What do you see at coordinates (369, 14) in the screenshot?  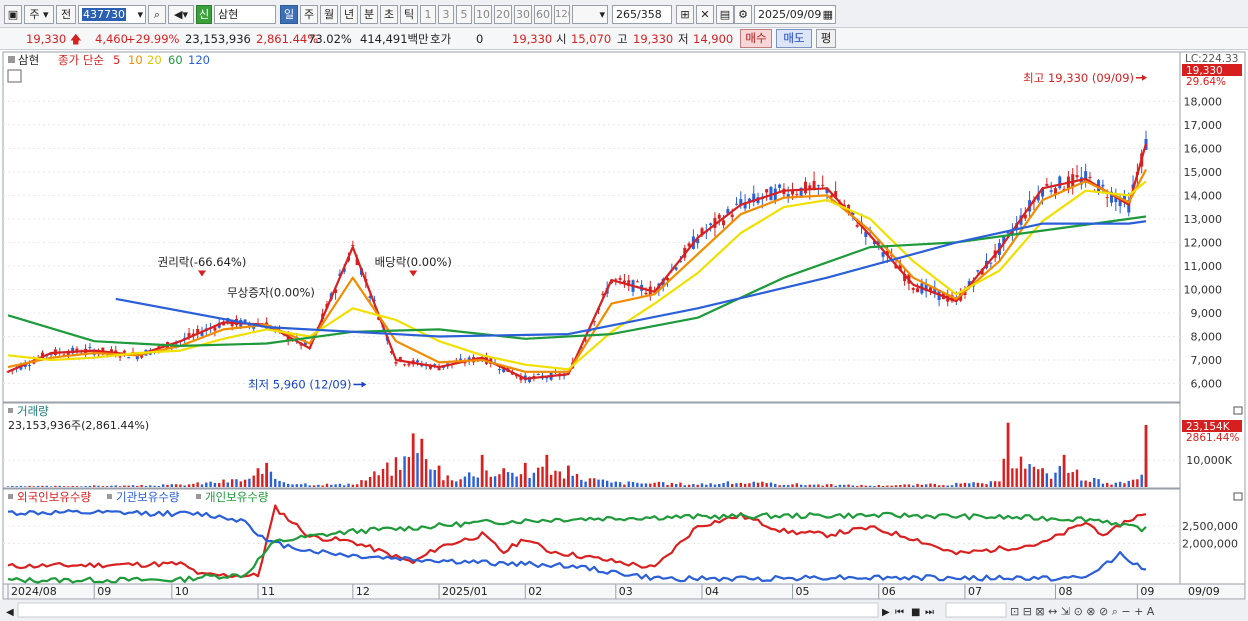 I see `period-minute-button: 분` at bounding box center [369, 14].